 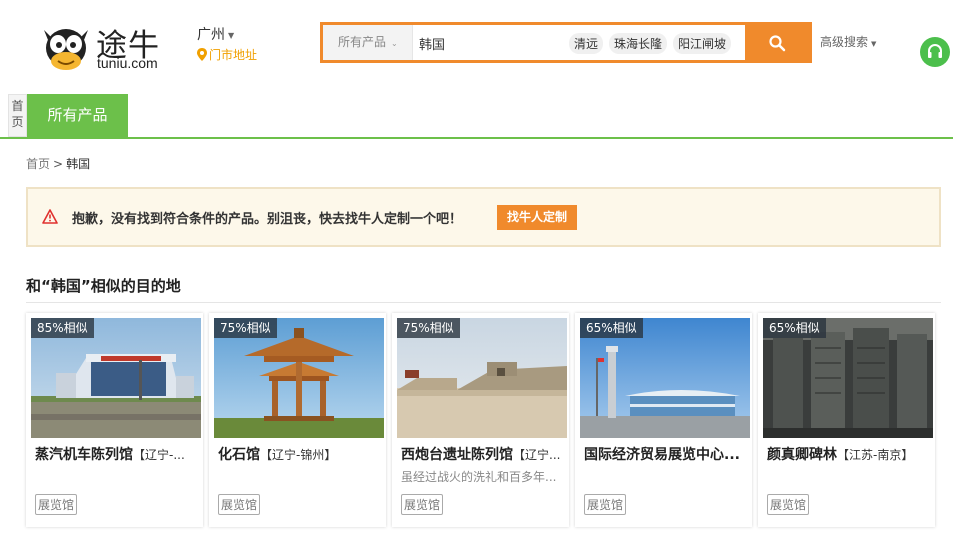 What do you see at coordinates (483, 217) in the screenshot?
I see `no-results-notice: 抱歉，没有找到符合条件的产品。别沮丧，快去找牛人定制一个吧！ 找牛人定制` at bounding box center [483, 217].